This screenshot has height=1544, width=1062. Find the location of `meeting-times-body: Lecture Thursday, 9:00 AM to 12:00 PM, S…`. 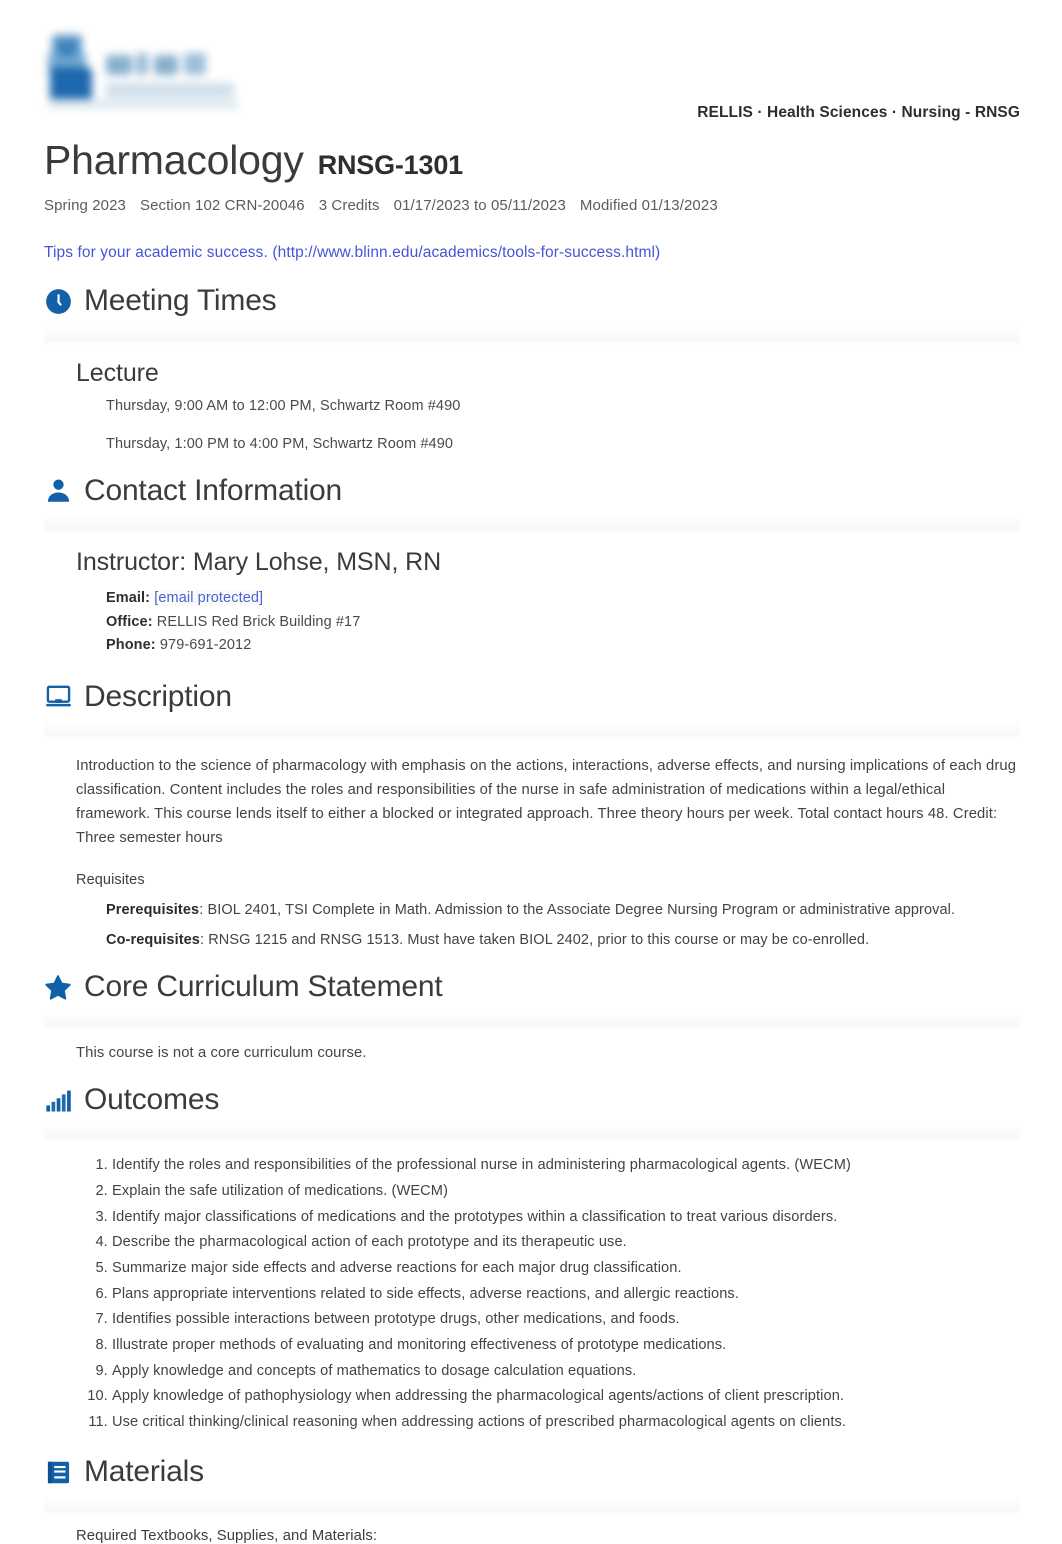

meeting-times-body: Lecture Thursday, 9:00 AM to 12:00 PM, S… is located at coordinates (532, 405).